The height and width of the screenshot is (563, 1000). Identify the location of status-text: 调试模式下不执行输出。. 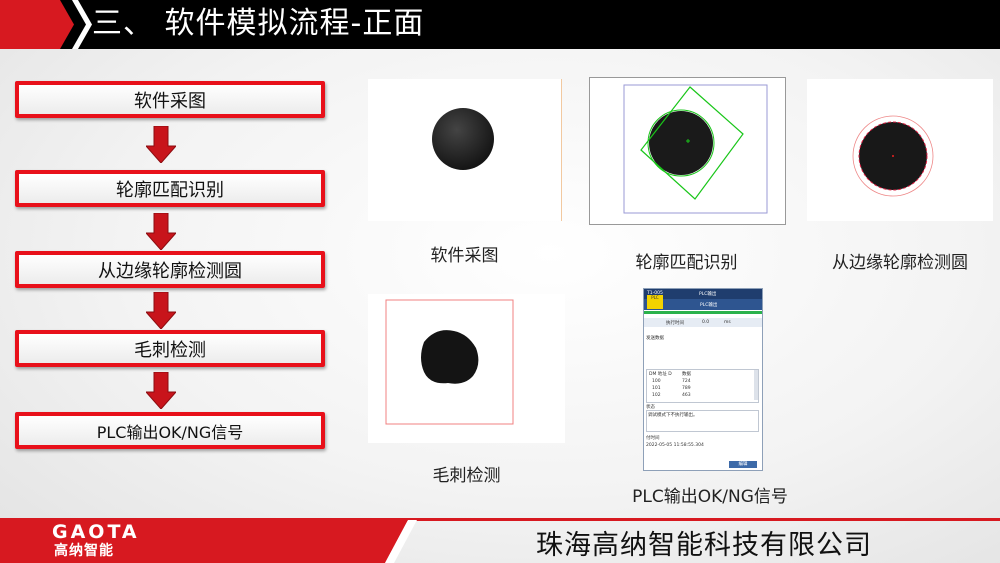
(673, 415).